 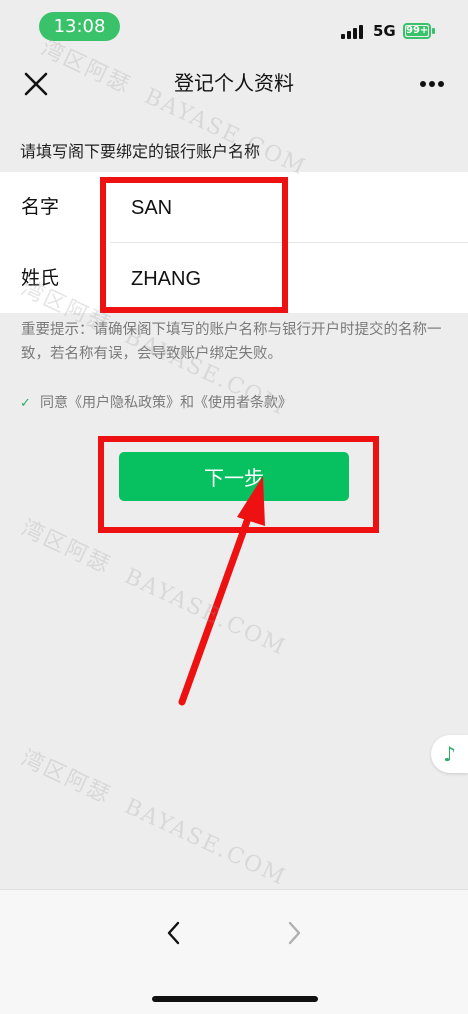 I want to click on battery-level: 99+, so click(x=417, y=30).